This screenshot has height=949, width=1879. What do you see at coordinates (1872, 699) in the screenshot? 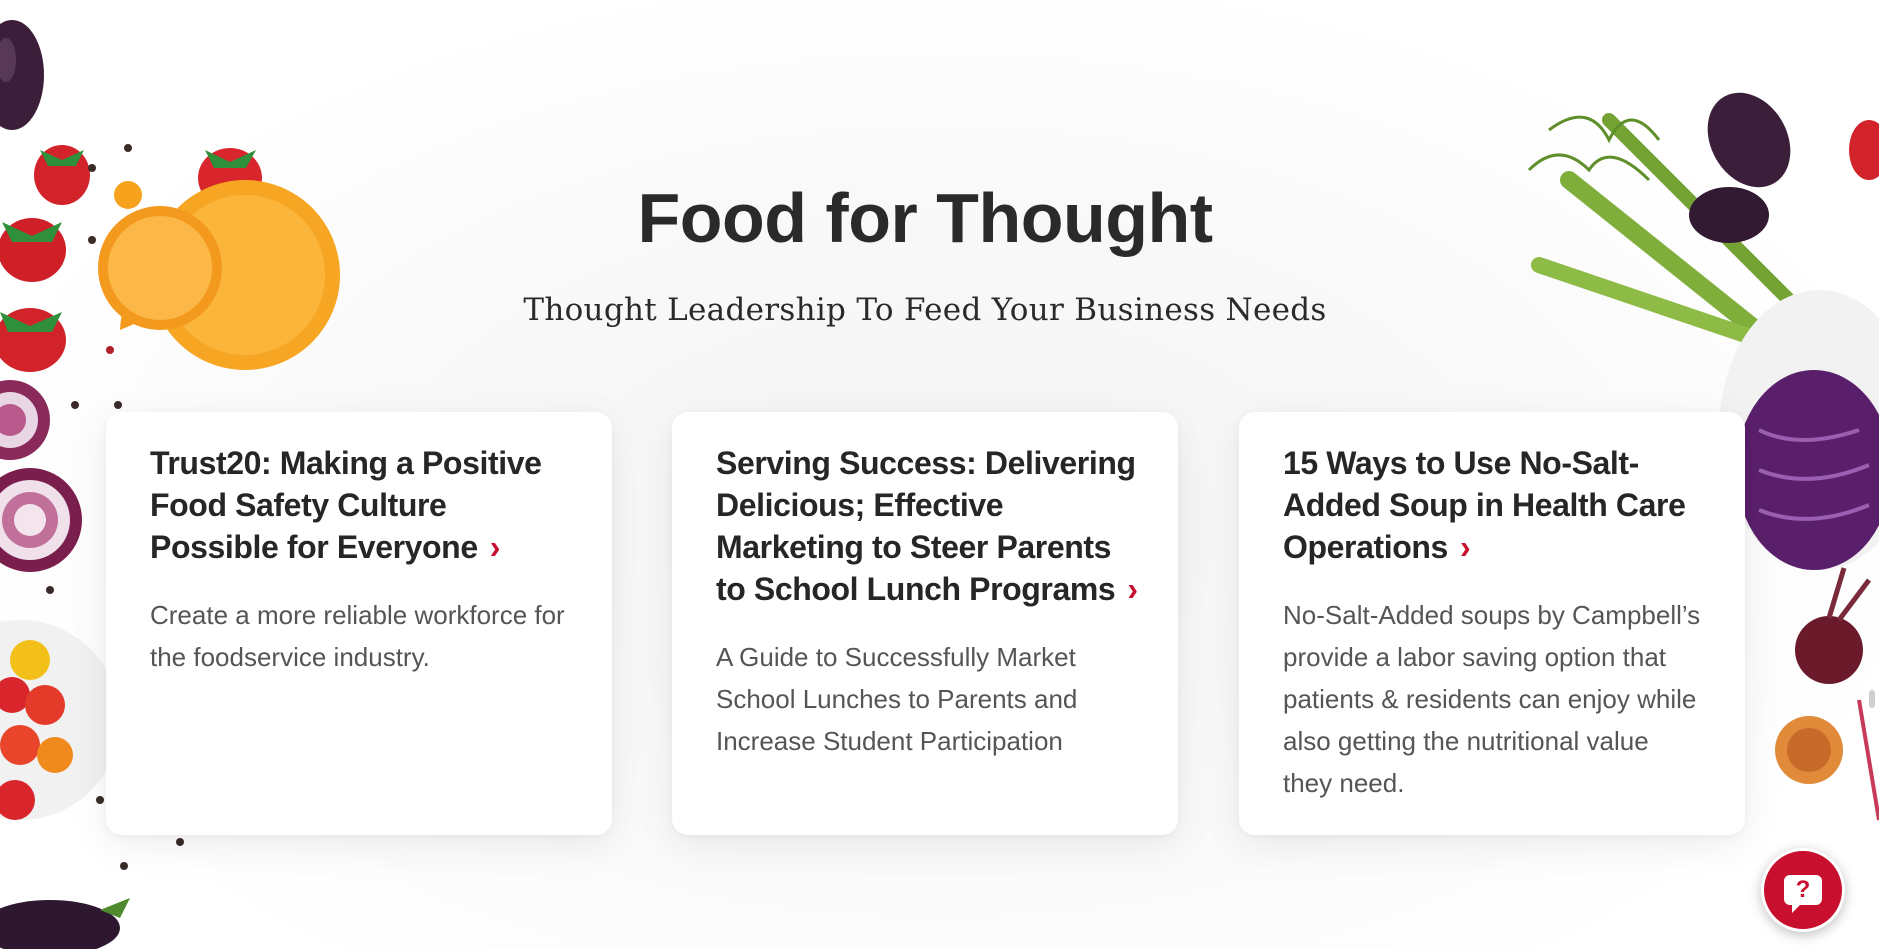
I see `scrollbar-thumb` at bounding box center [1872, 699].